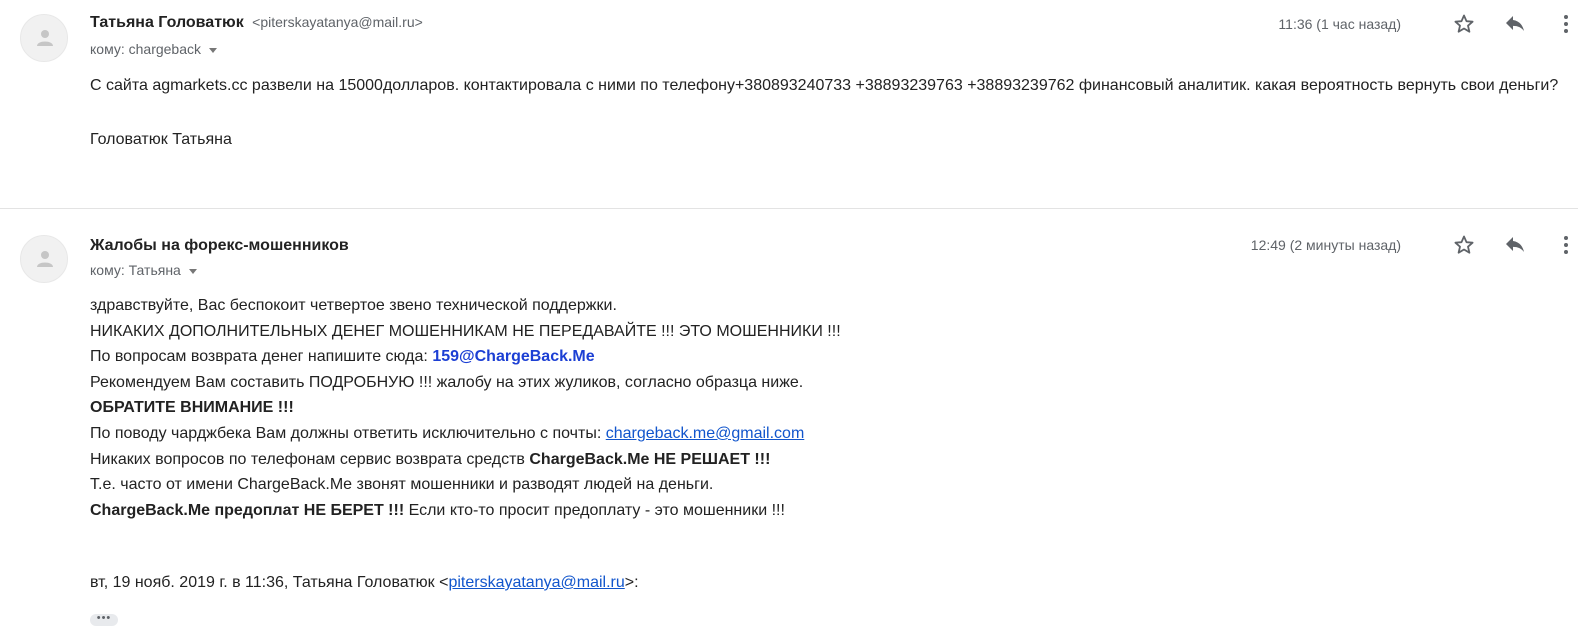  What do you see at coordinates (161, 139) in the screenshot?
I see `signature: Головатюк Татьяна` at bounding box center [161, 139].